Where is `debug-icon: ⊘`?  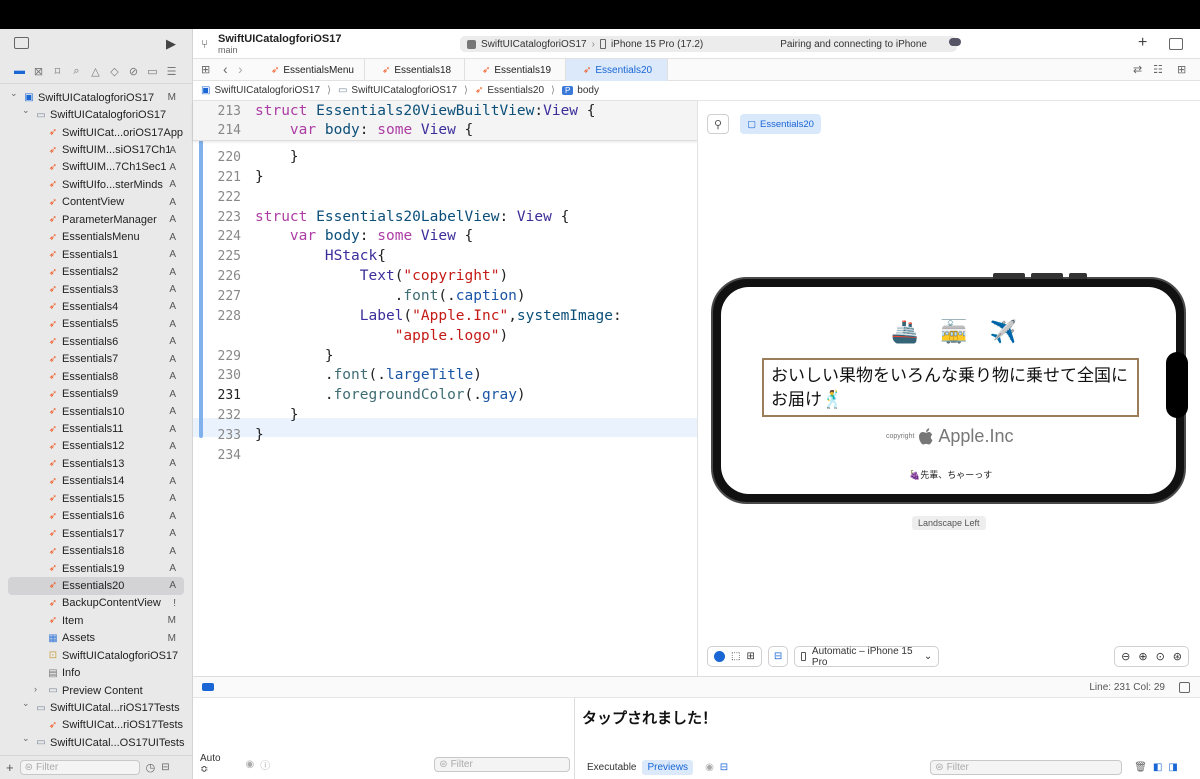
debug-icon: ⊘ is located at coordinates (133, 71).